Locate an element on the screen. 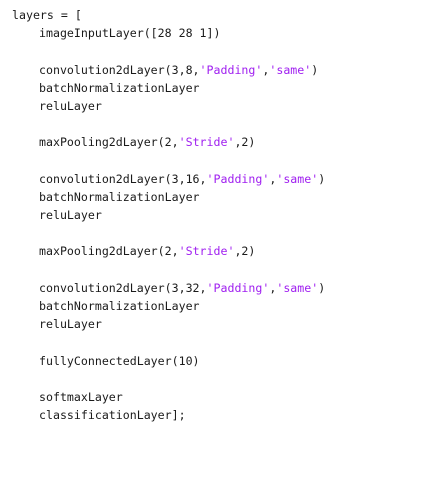 The height and width of the screenshot is (496, 432). code-token: softmaxLayer is located at coordinates (81, 396).